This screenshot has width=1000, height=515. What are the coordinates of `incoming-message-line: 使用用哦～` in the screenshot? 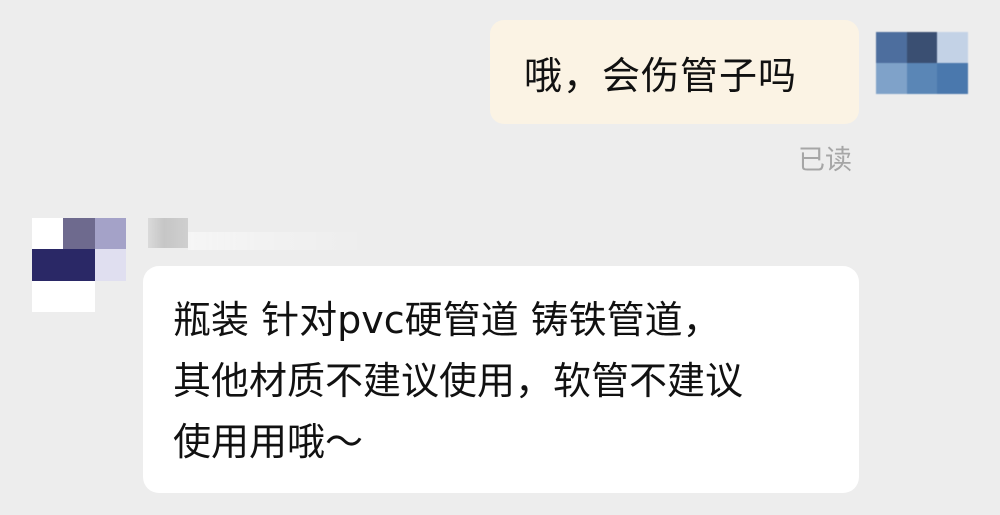 It's located at (268, 442).